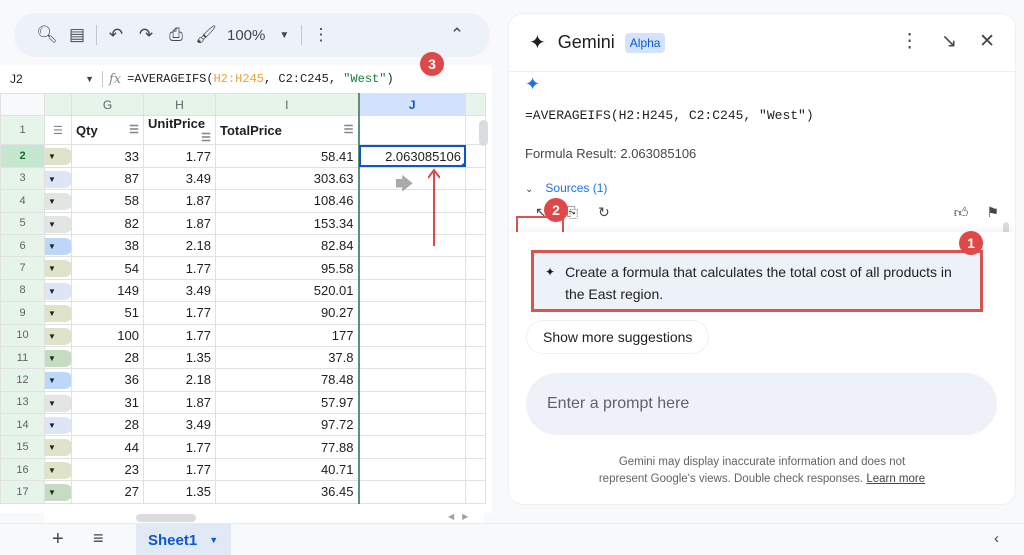  I want to click on cell-j1, so click(412, 130).